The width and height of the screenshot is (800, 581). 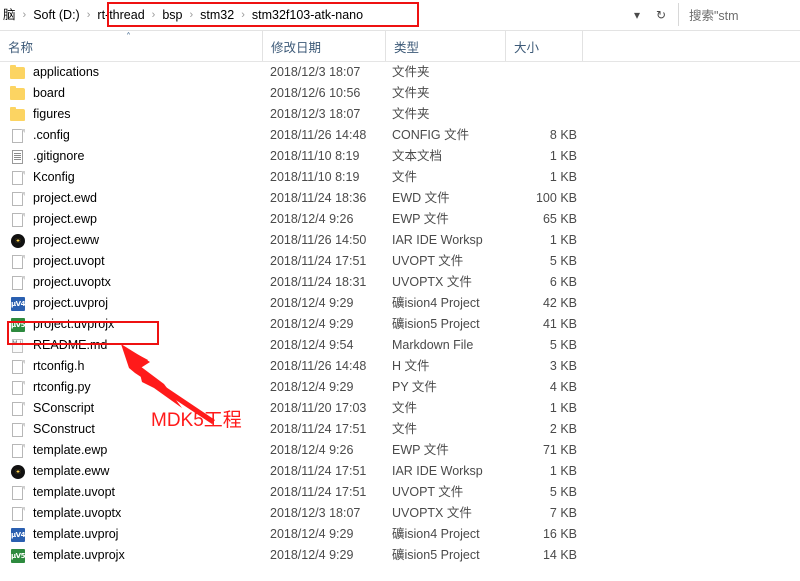 I want to click on breadcrumb-item: rt-thread, so click(x=120, y=15).